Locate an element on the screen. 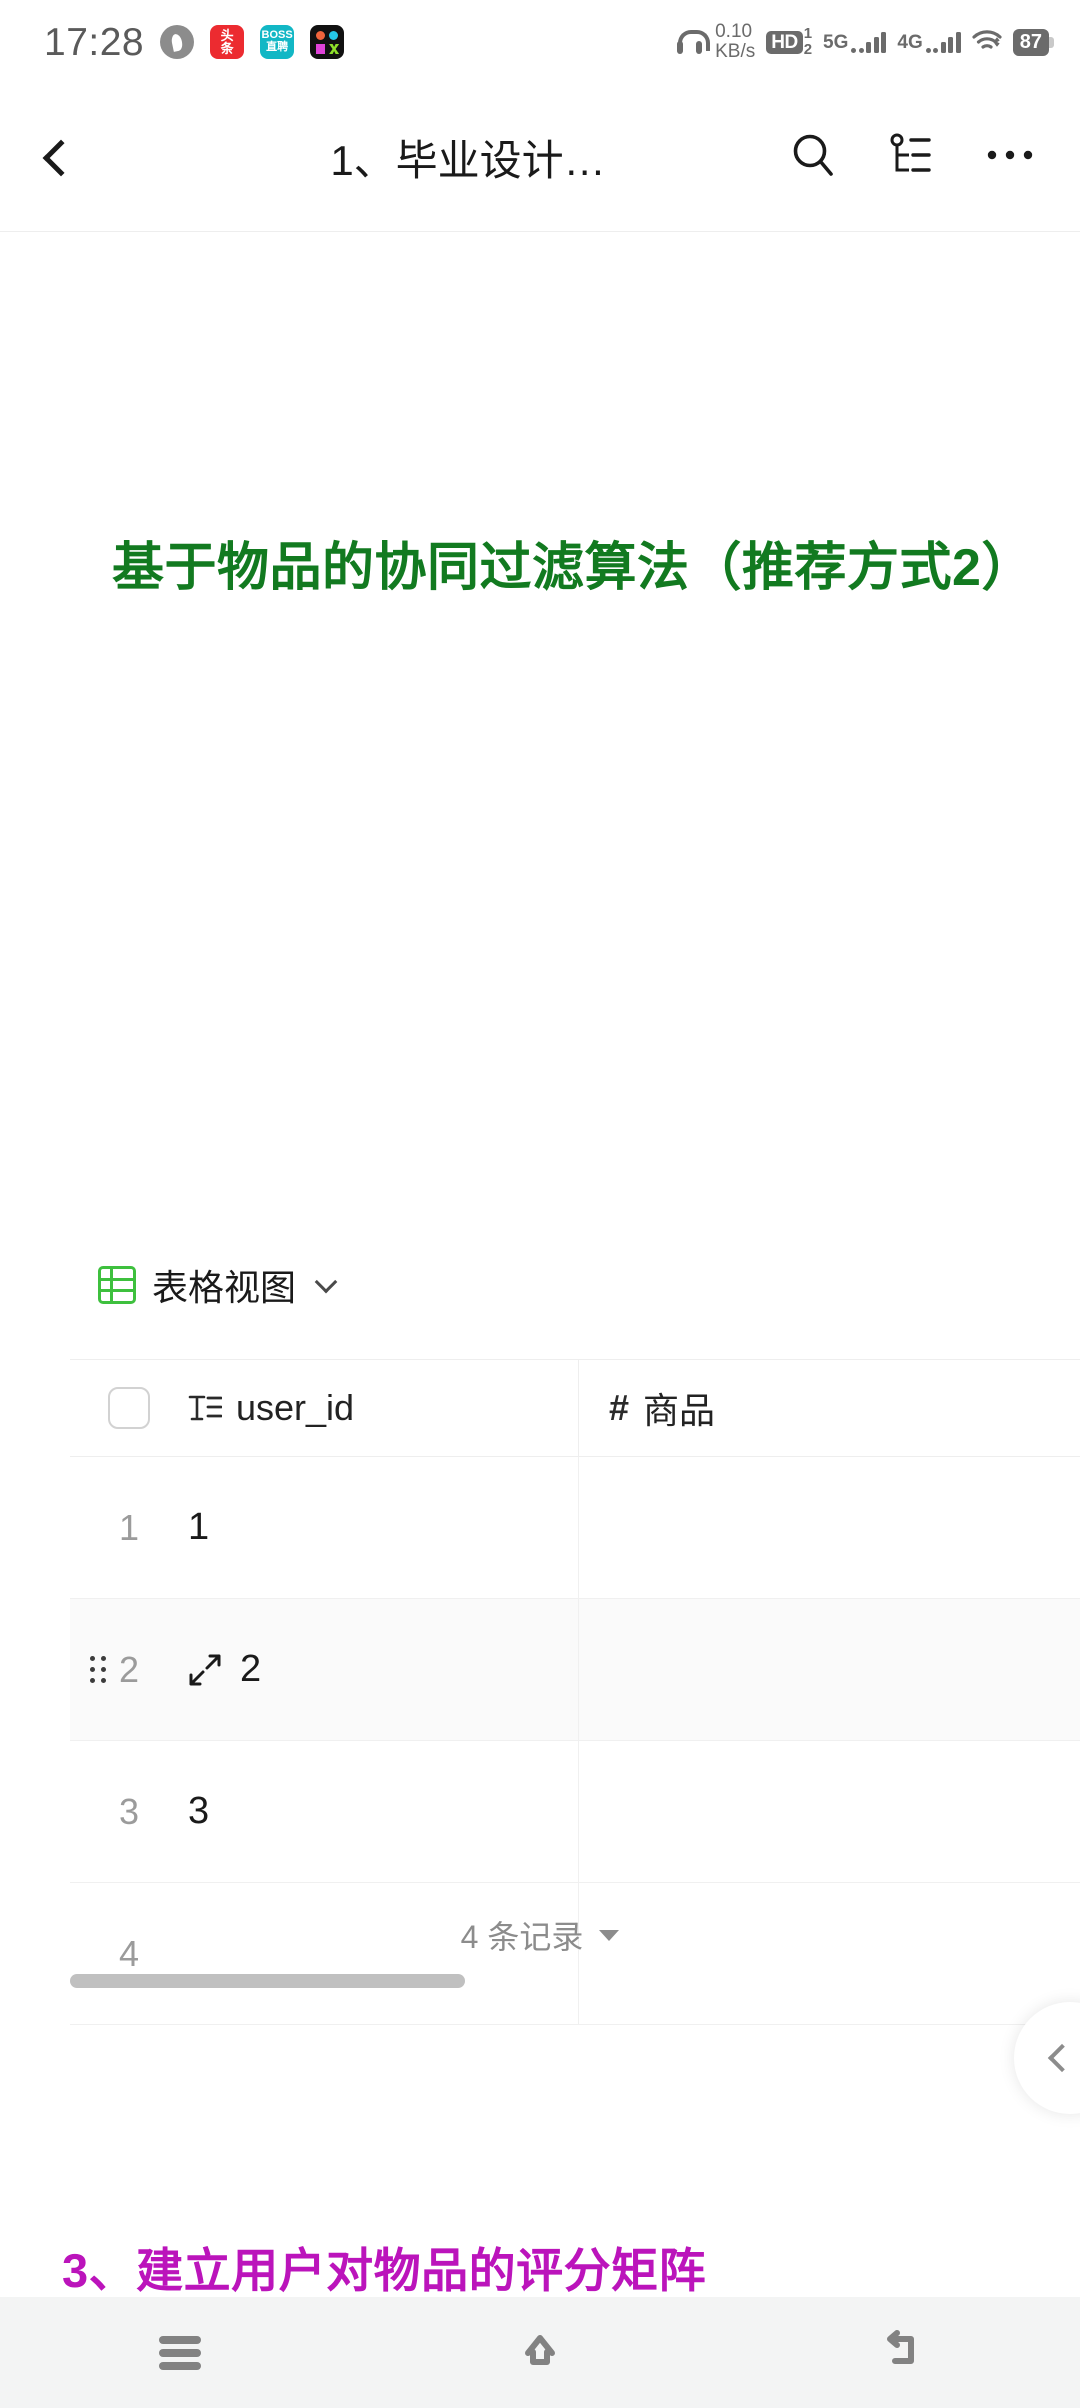 This screenshot has width=1080, height=2408. hd-sim-indicator: 1 2 is located at coordinates (808, 42).